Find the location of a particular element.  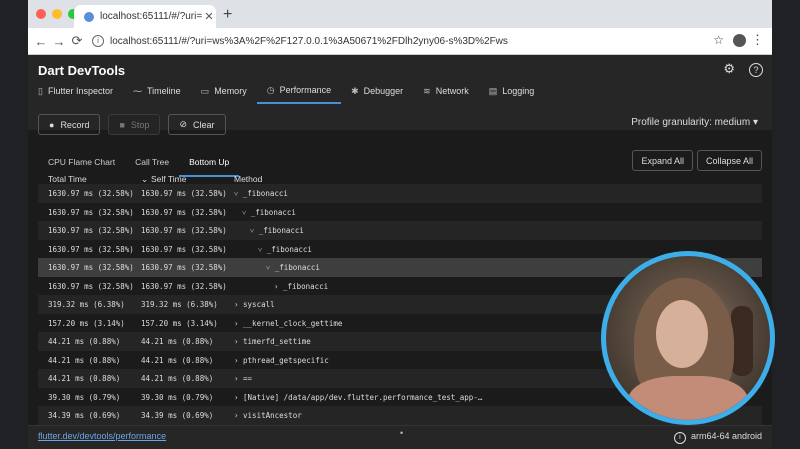

help-icon: ? is located at coordinates (756, 70).